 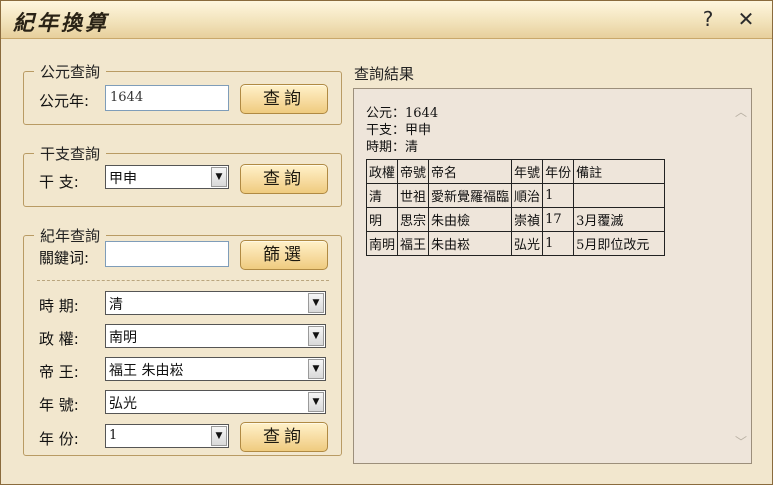 What do you see at coordinates (70, 236) in the screenshot?
I see `era-query-legend: 紀年查詢` at bounding box center [70, 236].